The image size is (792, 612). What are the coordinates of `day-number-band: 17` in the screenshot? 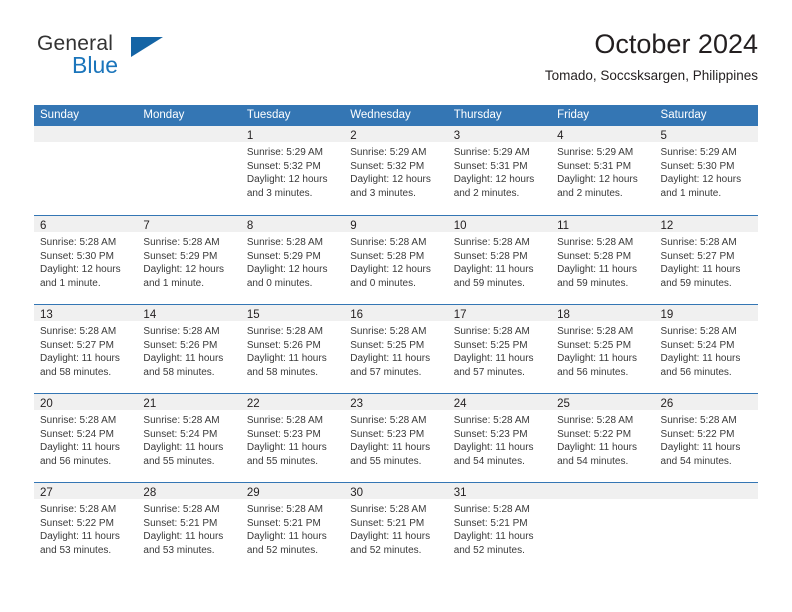 It's located at (499, 313).